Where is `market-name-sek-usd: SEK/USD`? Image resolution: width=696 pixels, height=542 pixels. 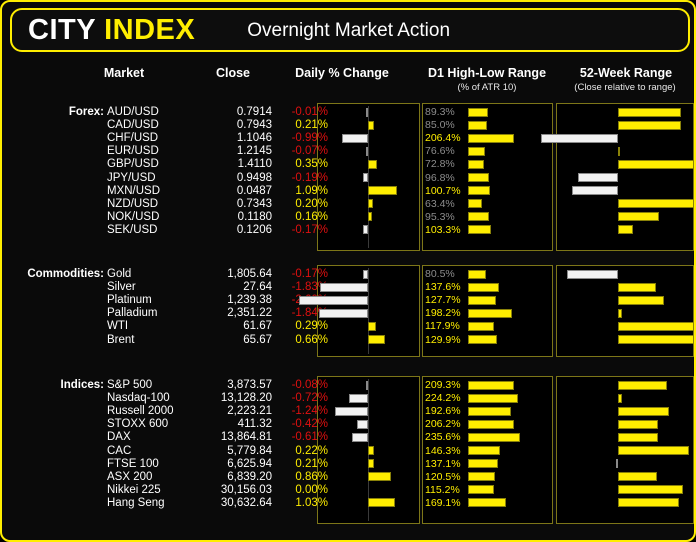 market-name-sek-usd: SEK/USD is located at coordinates (132, 229).